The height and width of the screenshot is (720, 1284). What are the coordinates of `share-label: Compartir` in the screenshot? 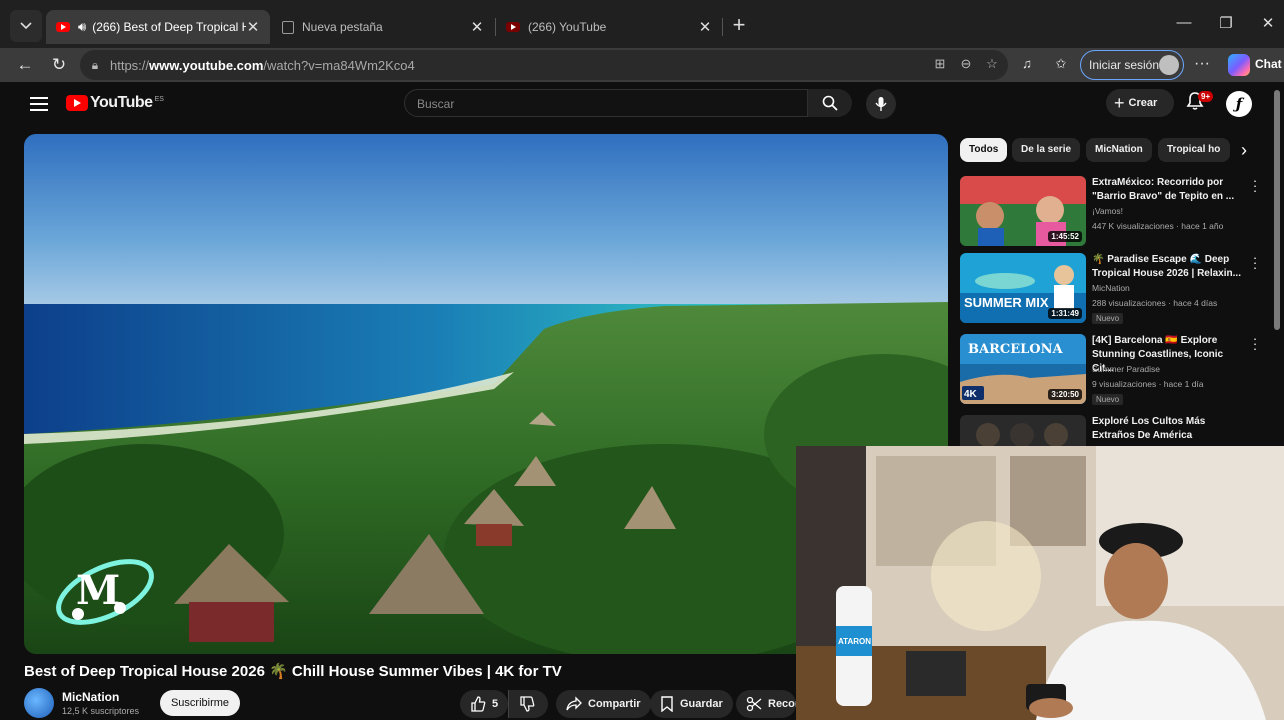 It's located at (614, 704).